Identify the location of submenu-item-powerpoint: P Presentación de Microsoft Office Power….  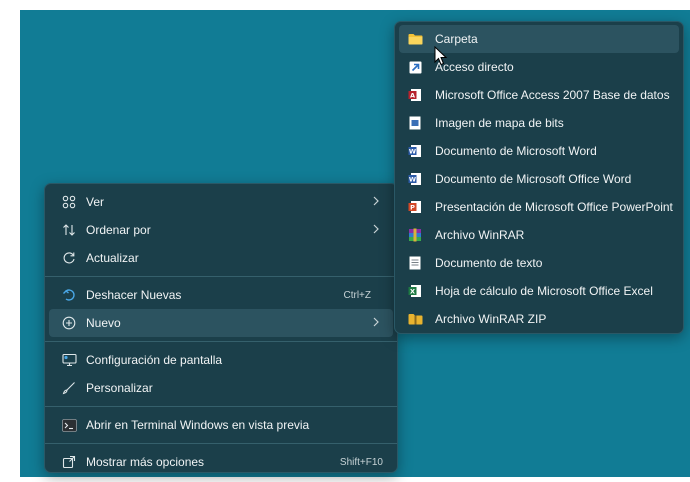
(539, 207).